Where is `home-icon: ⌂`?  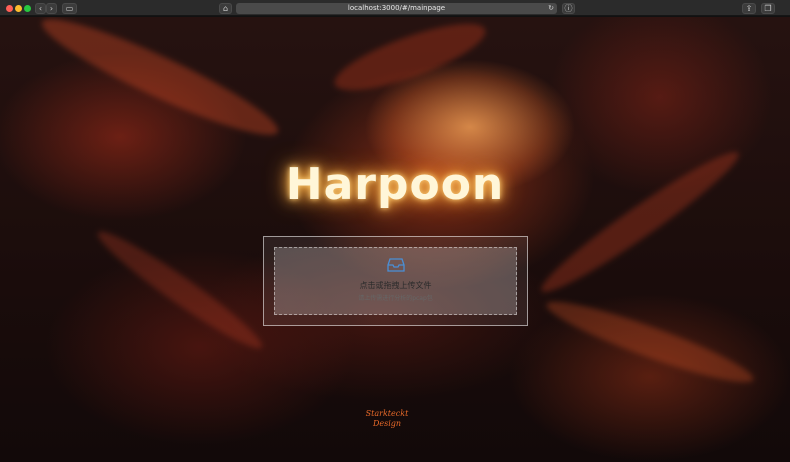
home-icon: ⌂ is located at coordinates (225, 8).